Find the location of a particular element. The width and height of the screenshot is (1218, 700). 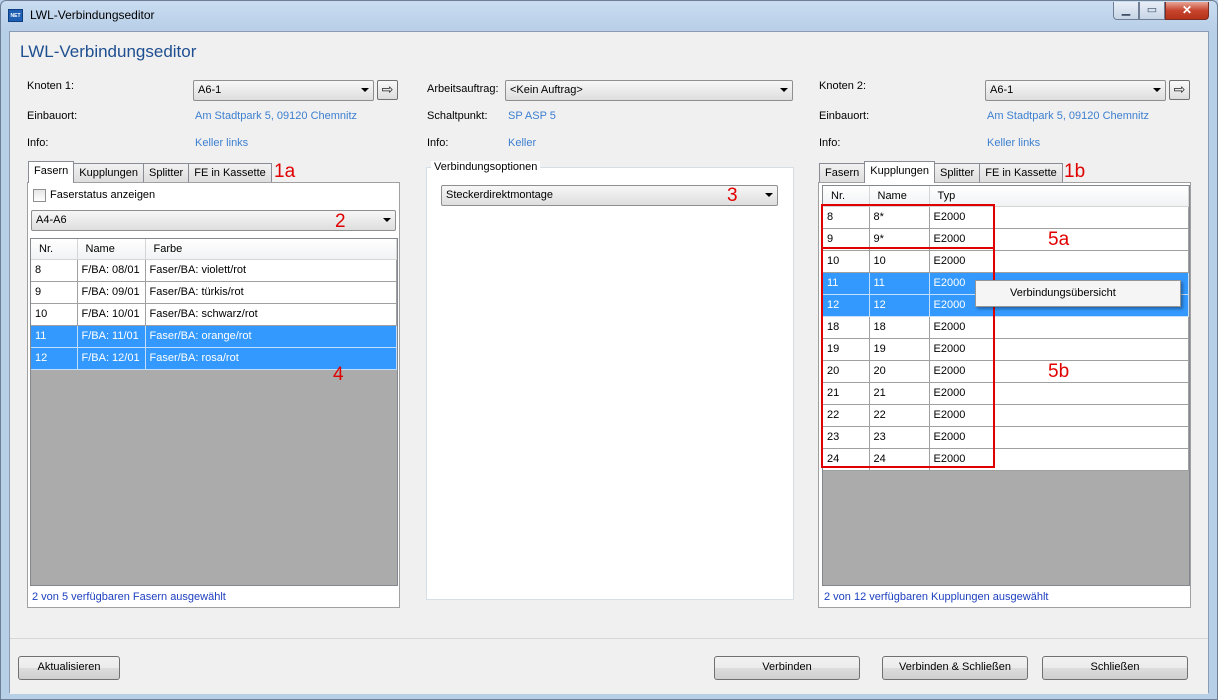

context-menu-verbindungsuebersicht: Verbindungsübersicht is located at coordinates (1078, 293).